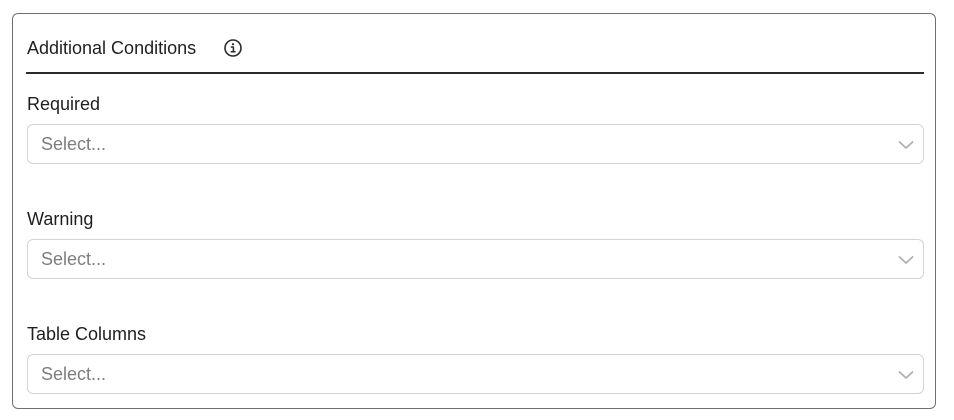 Image resolution: width=954 pixels, height=420 pixels. What do you see at coordinates (233, 48) in the screenshot?
I see `info-icon` at bounding box center [233, 48].